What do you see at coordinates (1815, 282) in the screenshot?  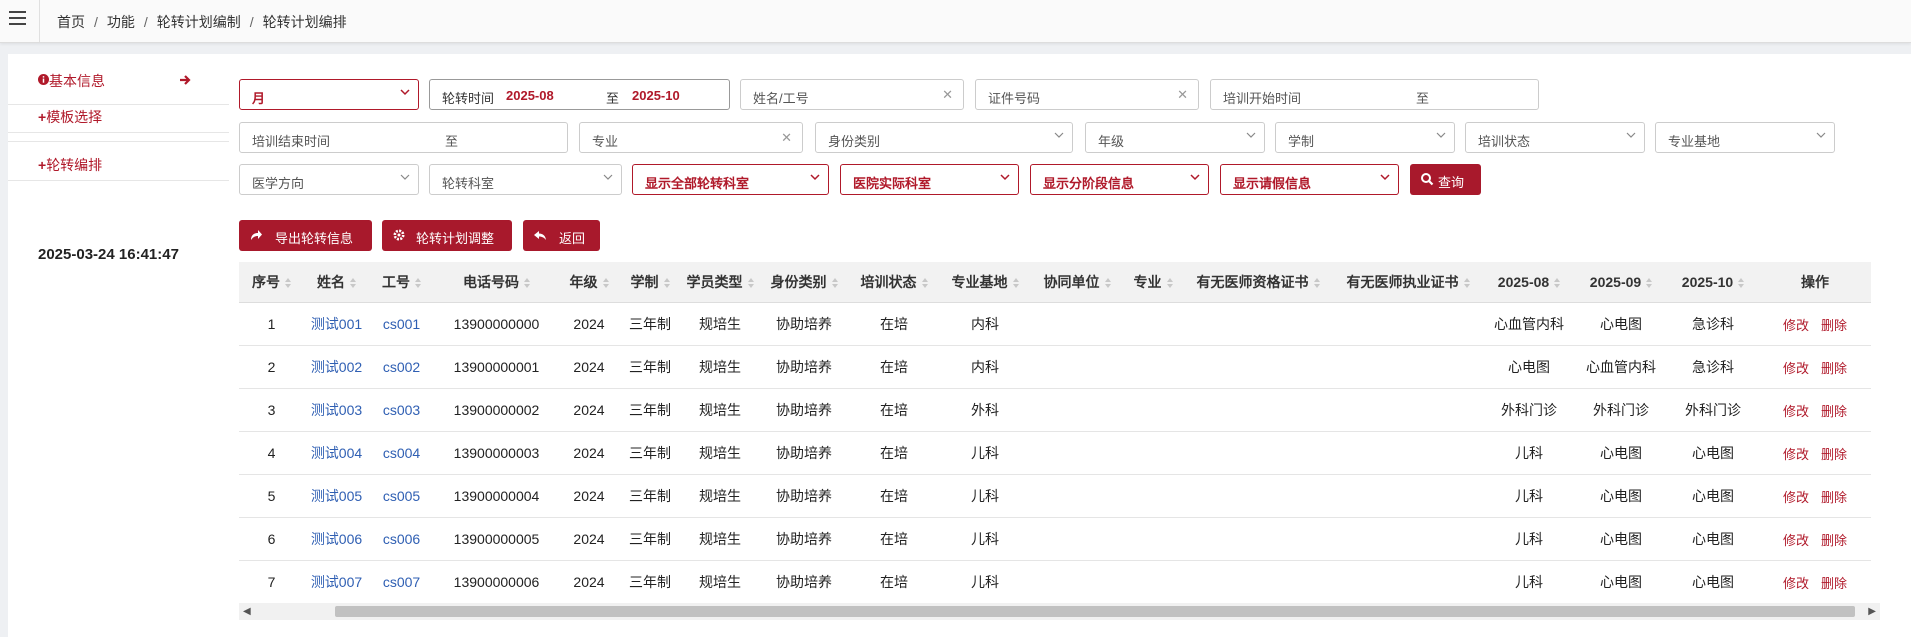 I see `column-header: 操作` at bounding box center [1815, 282].